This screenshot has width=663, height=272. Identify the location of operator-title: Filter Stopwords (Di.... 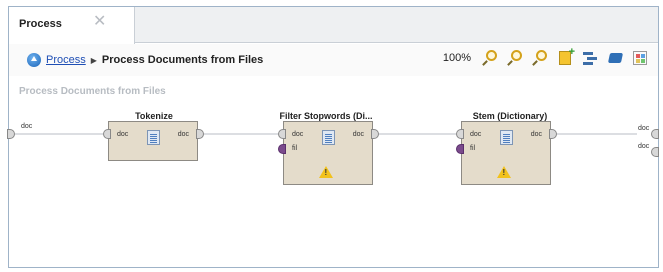
(326, 116).